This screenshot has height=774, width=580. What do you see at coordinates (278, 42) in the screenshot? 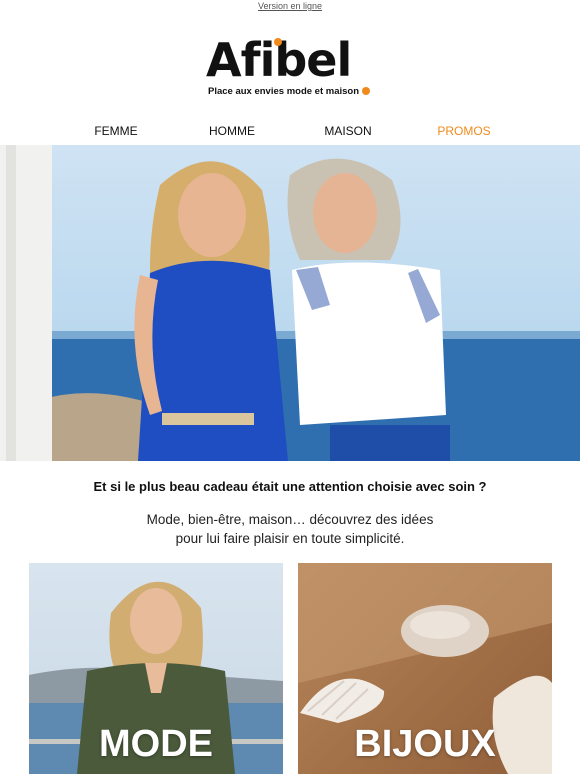
I see `logo-dot-icon` at bounding box center [278, 42].